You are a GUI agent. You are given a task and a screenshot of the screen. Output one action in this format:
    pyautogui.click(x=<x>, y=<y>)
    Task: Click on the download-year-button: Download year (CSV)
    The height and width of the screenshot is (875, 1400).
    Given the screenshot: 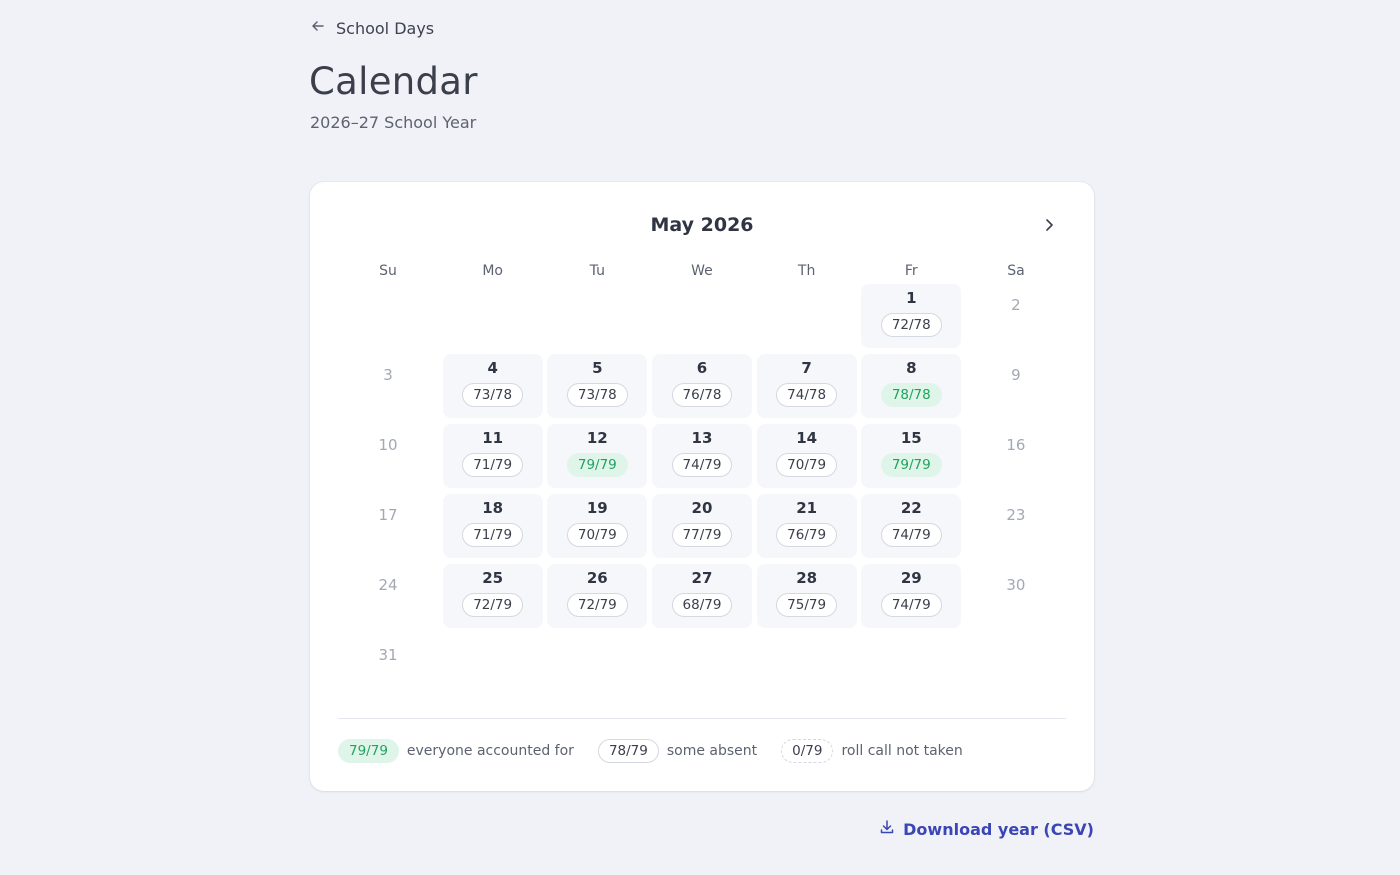 What is the action you would take?
    pyautogui.click(x=986, y=829)
    